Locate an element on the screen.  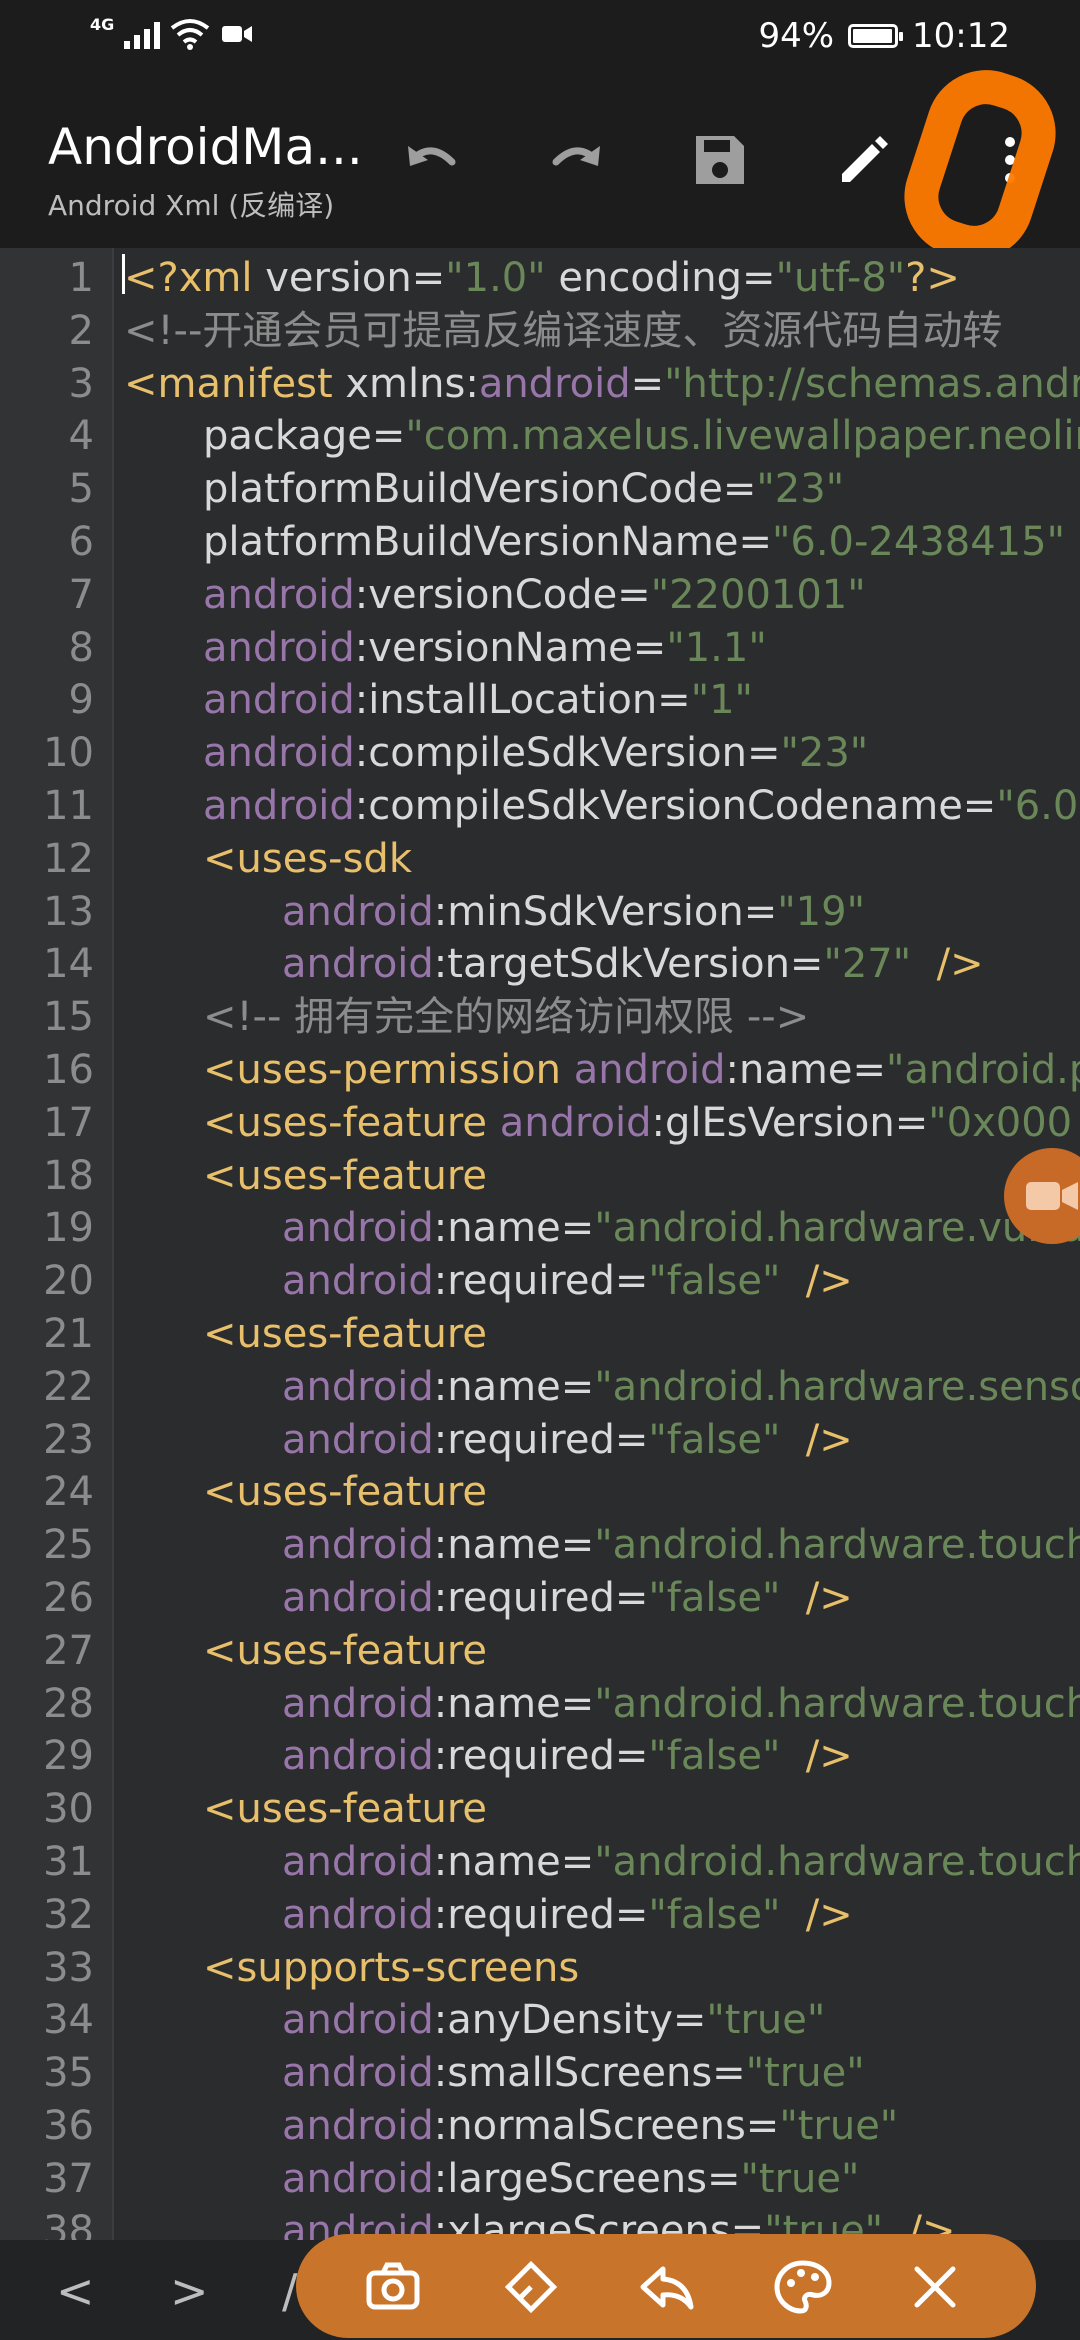
code-line: 24 <uses-feature is located at coordinates (540, 1492).